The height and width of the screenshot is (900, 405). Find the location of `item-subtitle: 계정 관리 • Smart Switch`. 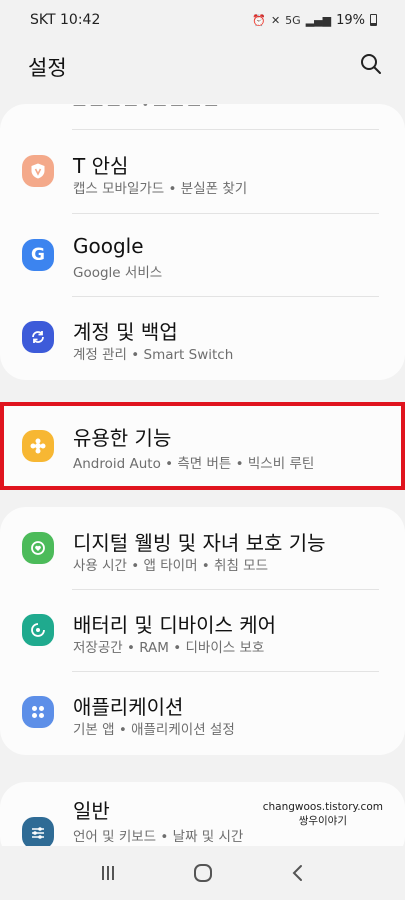

item-subtitle: 계정 관리 • Smart Switch is located at coordinates (153, 355).